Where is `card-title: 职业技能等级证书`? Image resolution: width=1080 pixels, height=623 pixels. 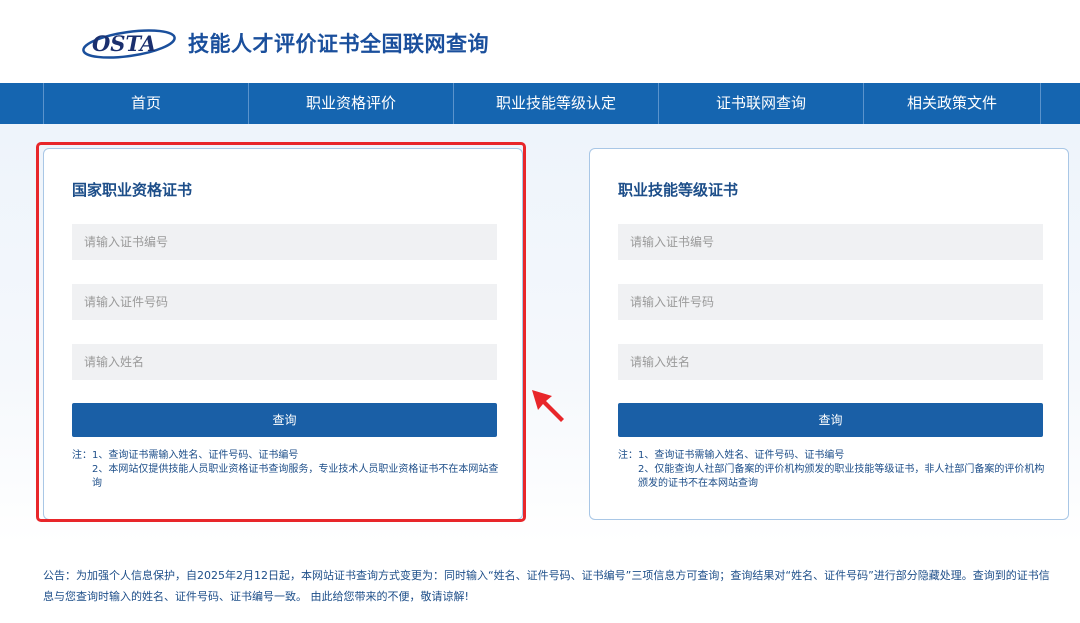
card-title: 职业技能等级证书 is located at coordinates (678, 190).